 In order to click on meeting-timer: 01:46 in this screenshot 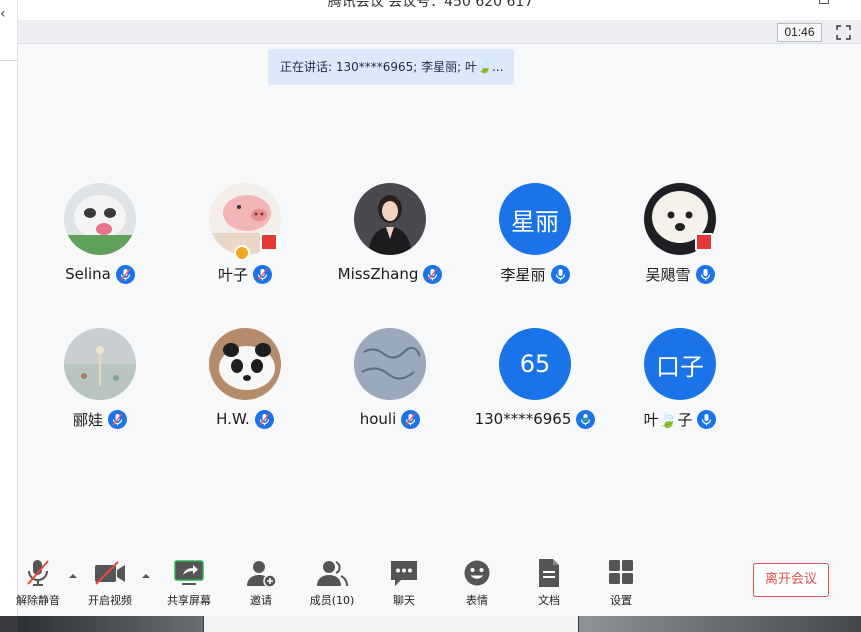, I will do `click(799, 32)`.